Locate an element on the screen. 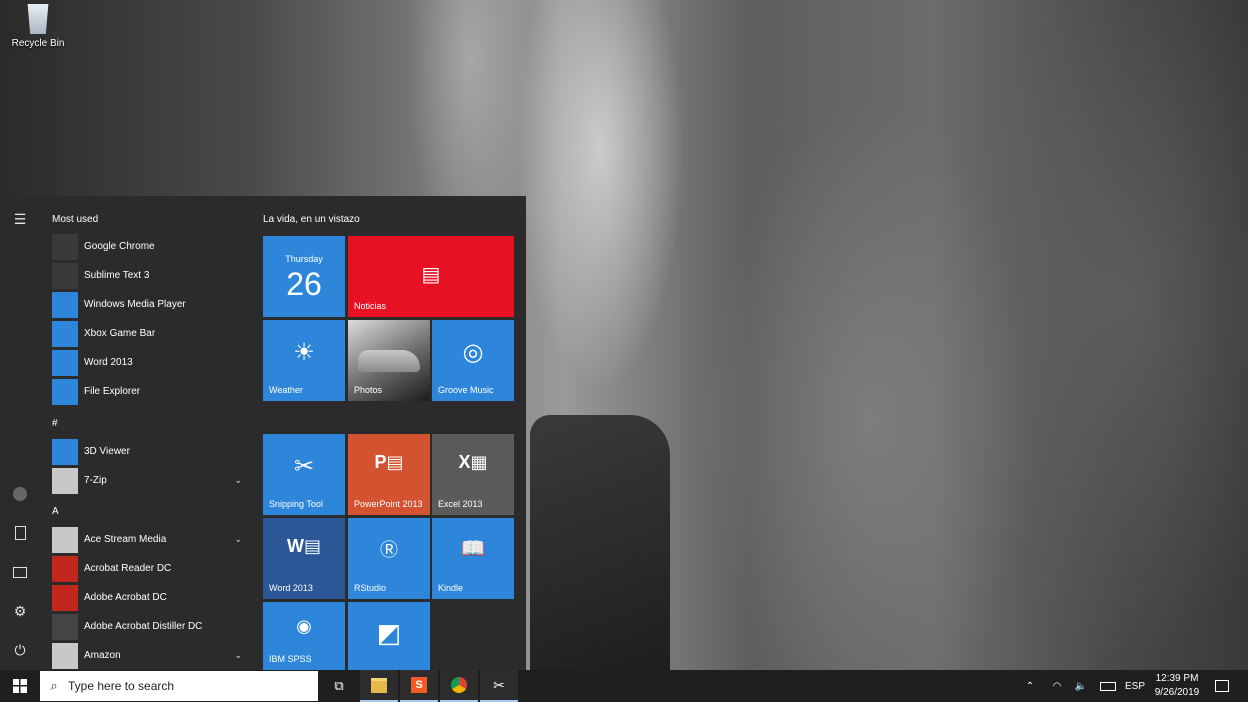 The width and height of the screenshot is (1248, 702). photos-tile: Photos is located at coordinates (389, 360).